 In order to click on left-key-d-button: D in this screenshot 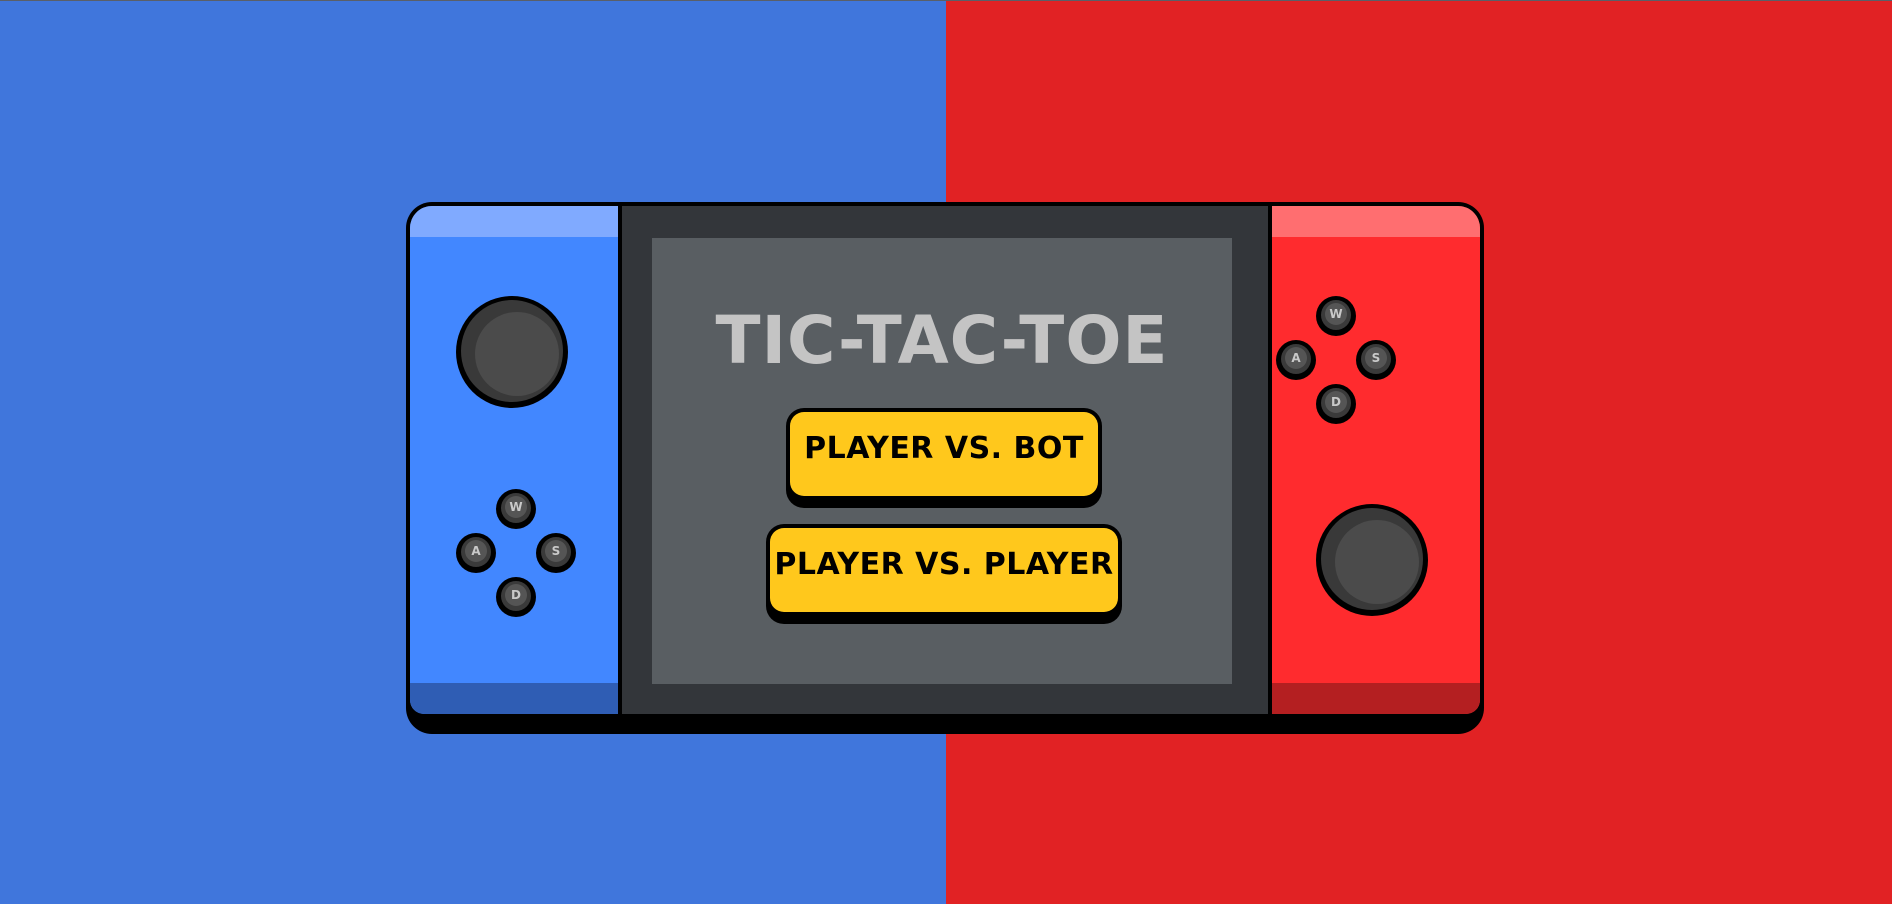, I will do `click(516, 597)`.